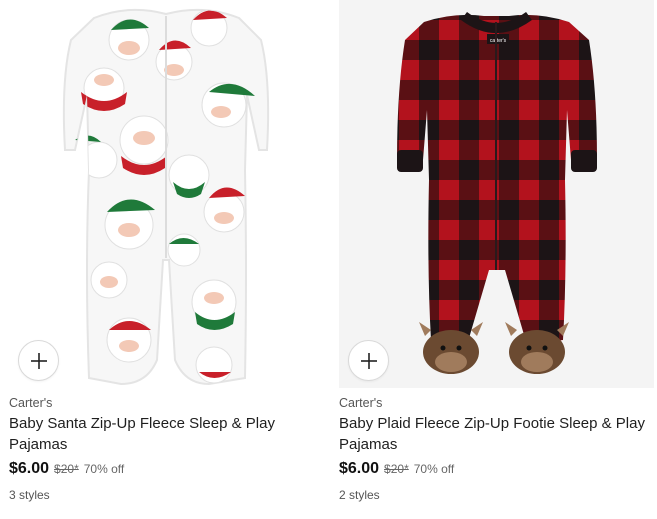 The width and height of the screenshot is (657, 519). What do you see at coordinates (29, 495) in the screenshot?
I see `styles-count: 3 styles` at bounding box center [29, 495].